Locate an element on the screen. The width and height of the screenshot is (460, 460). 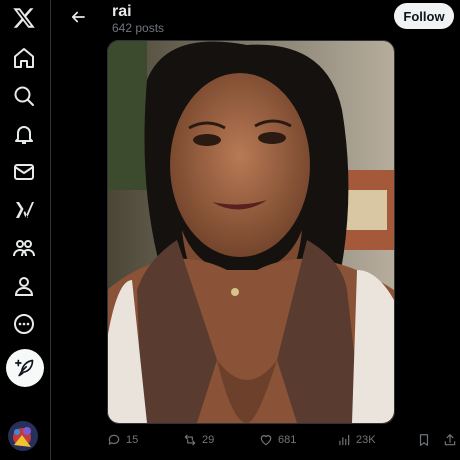
share-icon is located at coordinates (450, 440).